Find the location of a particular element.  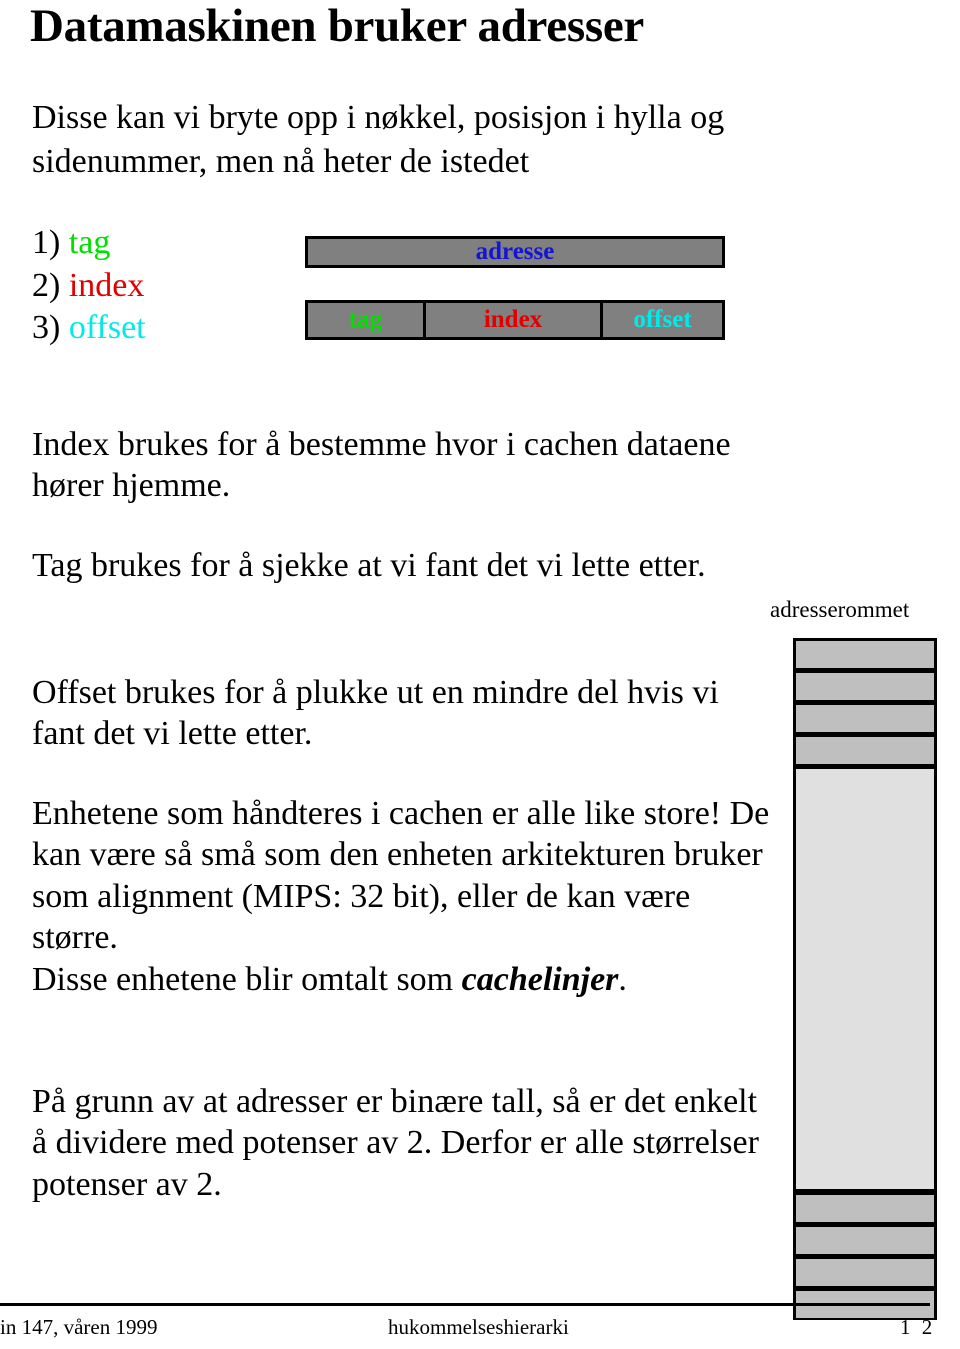

numbered-list: 1) tag 2) index 3) offset is located at coordinates (157, 286).